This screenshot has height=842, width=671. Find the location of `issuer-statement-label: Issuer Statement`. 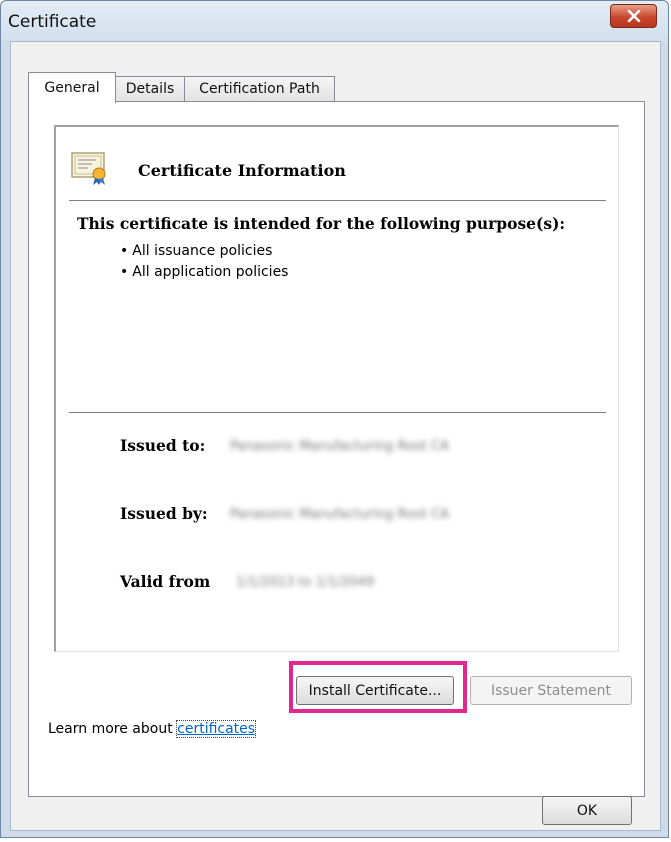

issuer-statement-label: Issuer Statement is located at coordinates (551, 690).